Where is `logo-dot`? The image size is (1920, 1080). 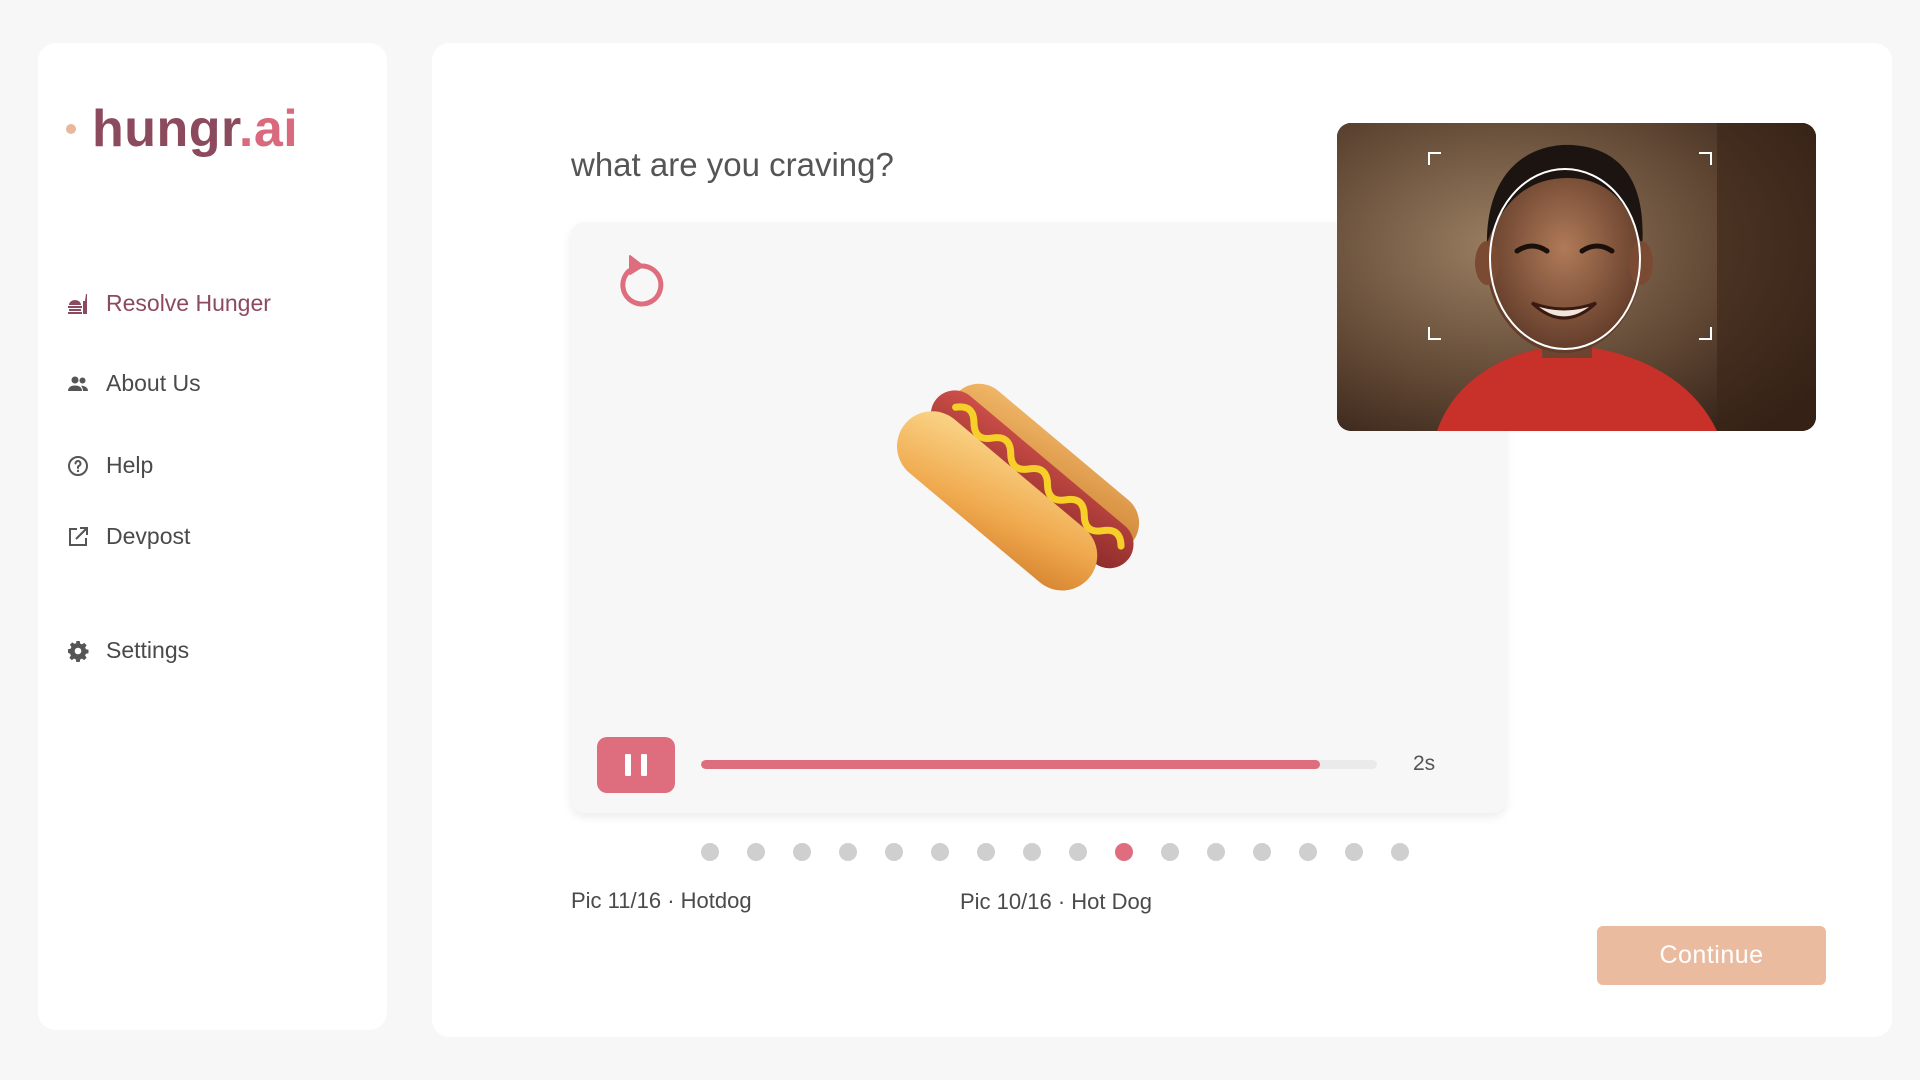
logo-dot is located at coordinates (71, 129).